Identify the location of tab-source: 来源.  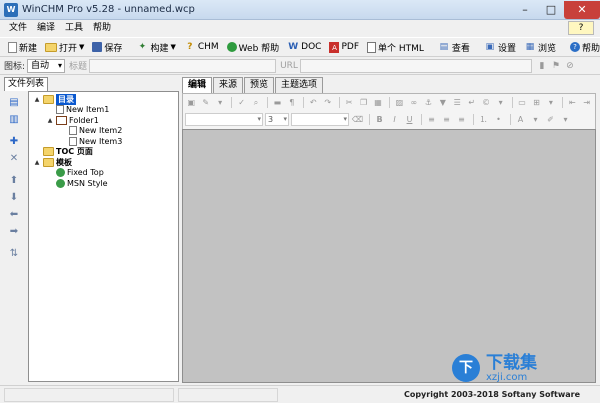
(228, 85).